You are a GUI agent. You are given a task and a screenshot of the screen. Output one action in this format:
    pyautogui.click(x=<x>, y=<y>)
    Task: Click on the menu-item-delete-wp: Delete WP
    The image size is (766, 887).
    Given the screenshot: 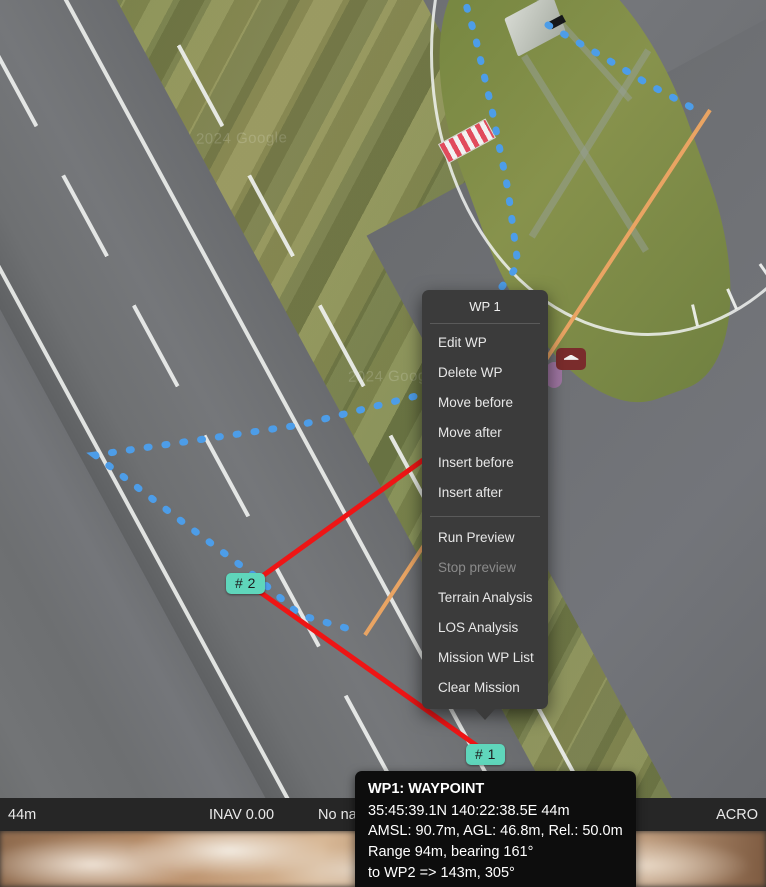 What is the action you would take?
    pyautogui.click(x=485, y=373)
    